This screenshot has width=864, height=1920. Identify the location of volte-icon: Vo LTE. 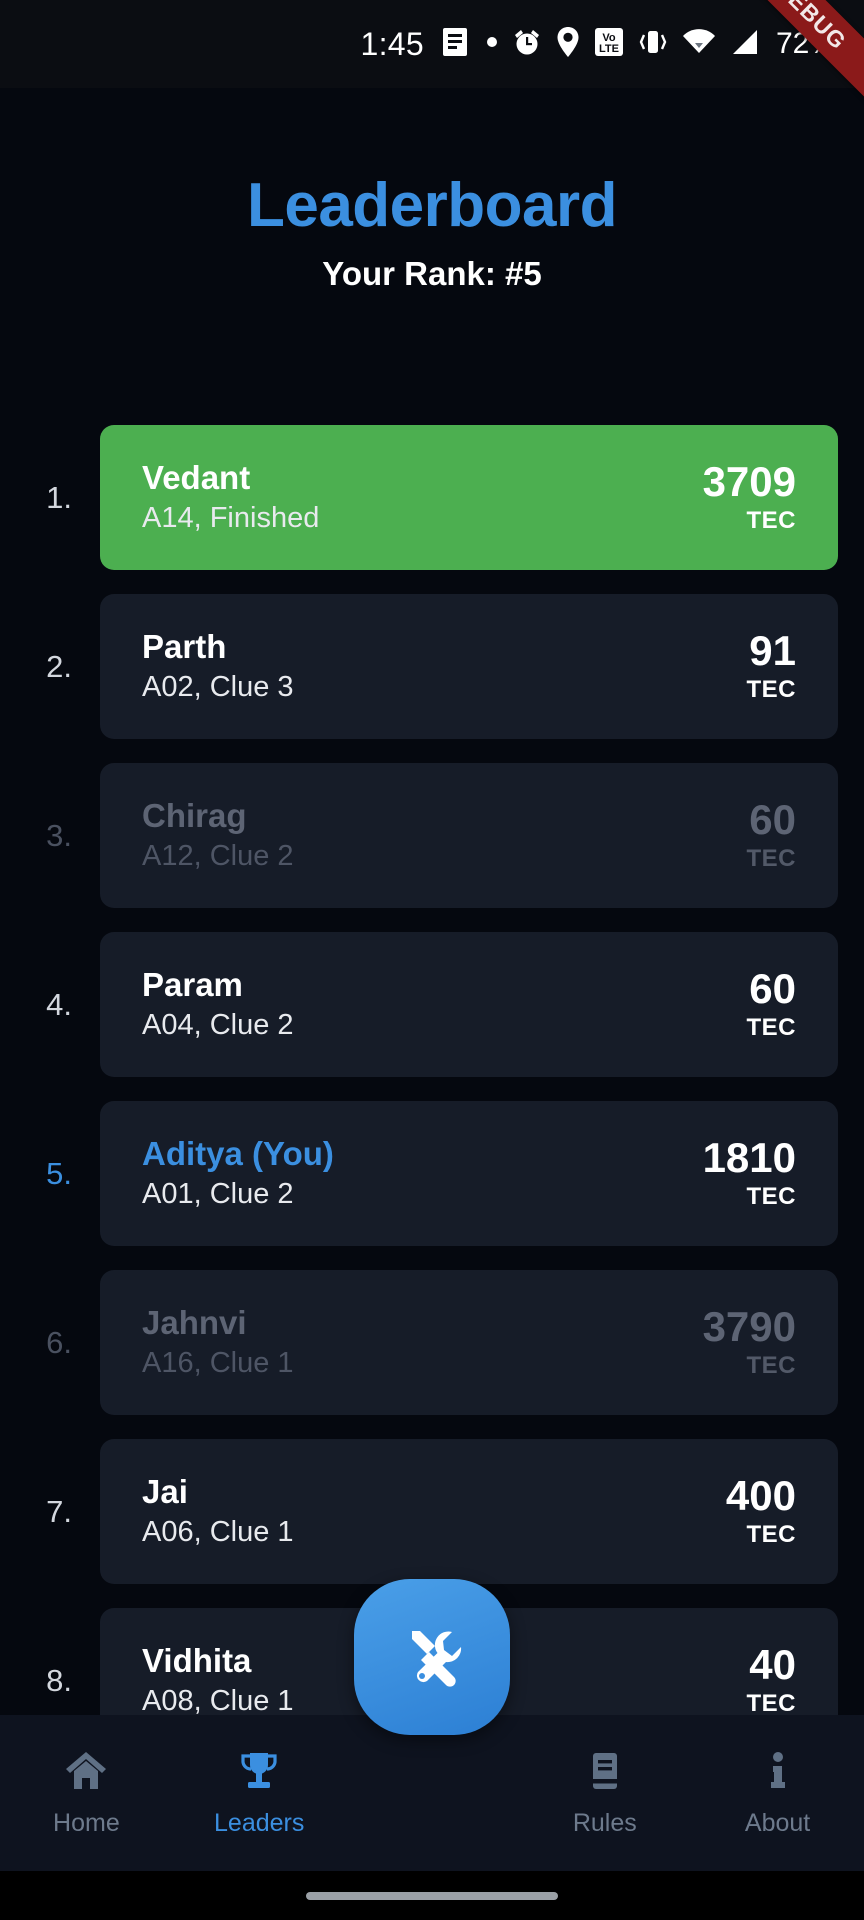
(609, 44).